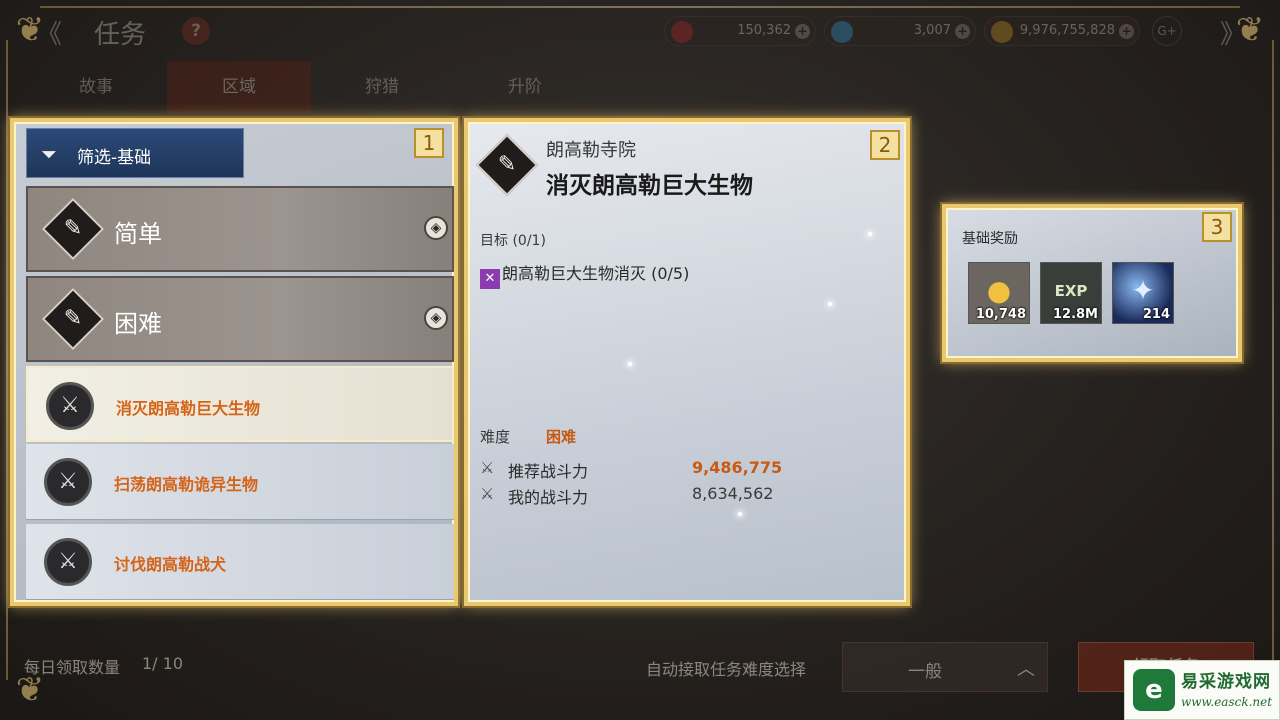  What do you see at coordinates (561, 437) in the screenshot?
I see `difficulty-value: 困难` at bounding box center [561, 437].